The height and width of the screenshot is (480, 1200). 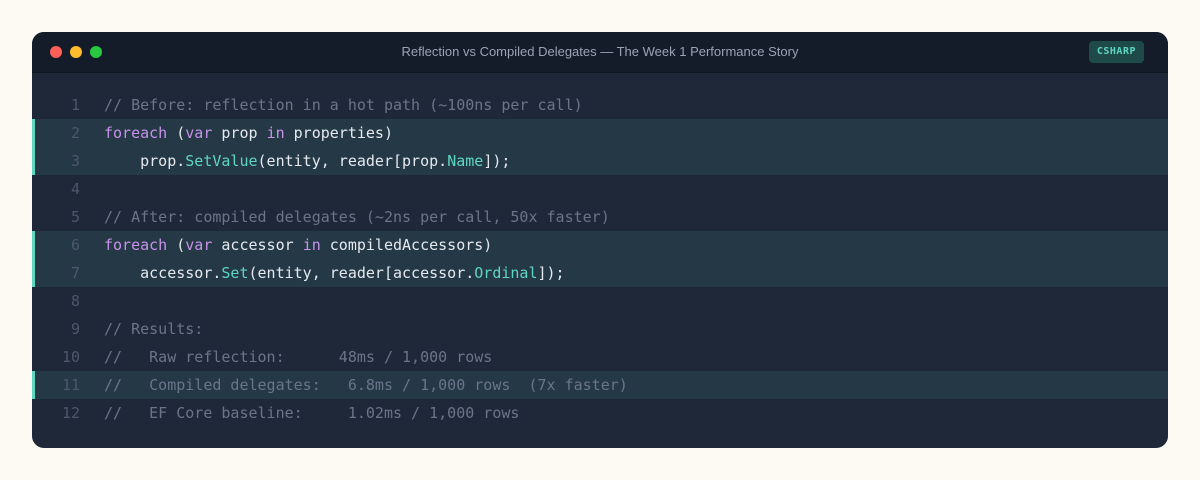 I want to click on code-token-plain: accessor., so click(x=163, y=273).